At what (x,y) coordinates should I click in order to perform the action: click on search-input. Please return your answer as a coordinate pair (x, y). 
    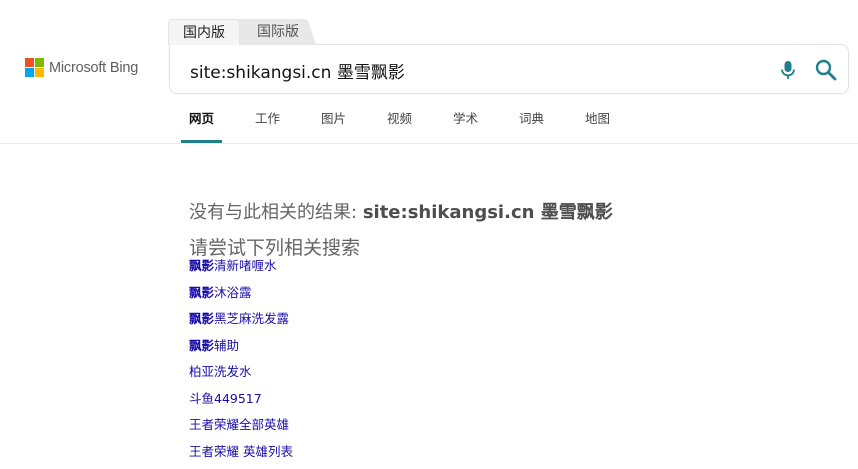
    Looking at the image, I should click on (470, 70).